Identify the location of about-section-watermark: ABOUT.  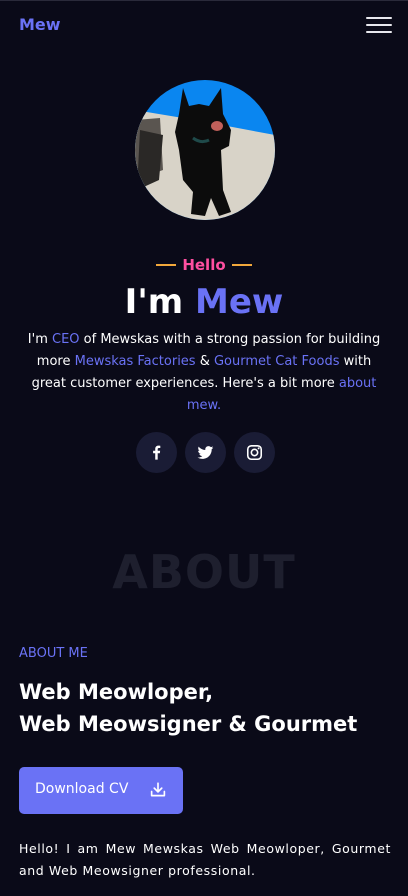
(204, 572).